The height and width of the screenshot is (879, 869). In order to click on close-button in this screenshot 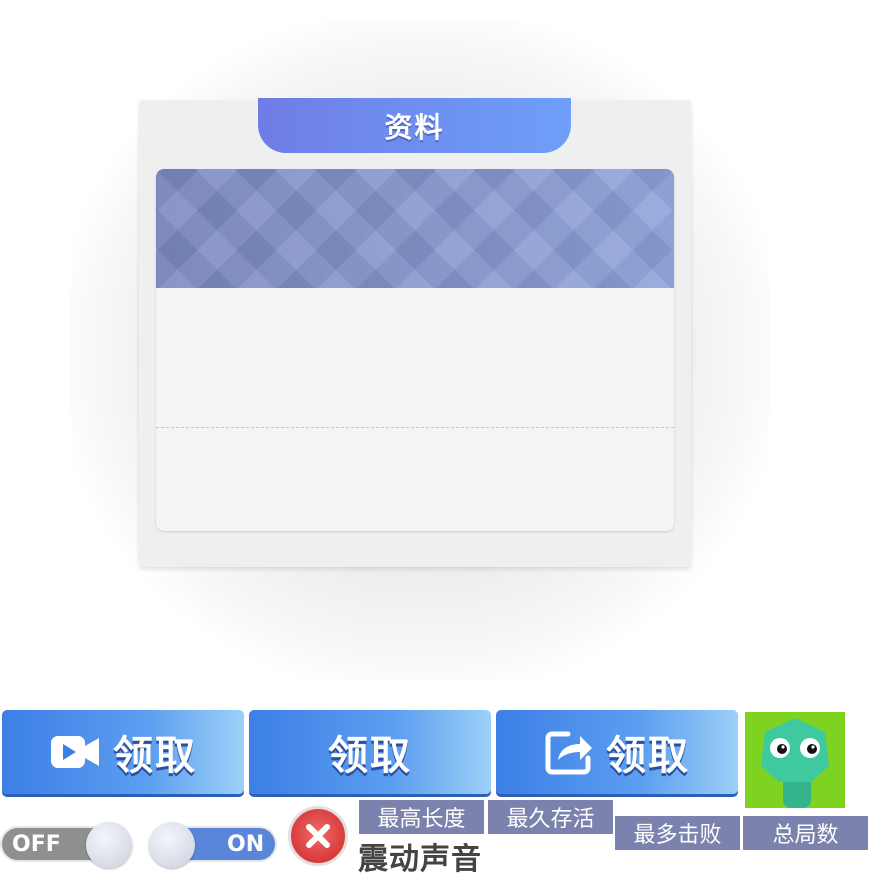, I will do `click(318, 836)`.